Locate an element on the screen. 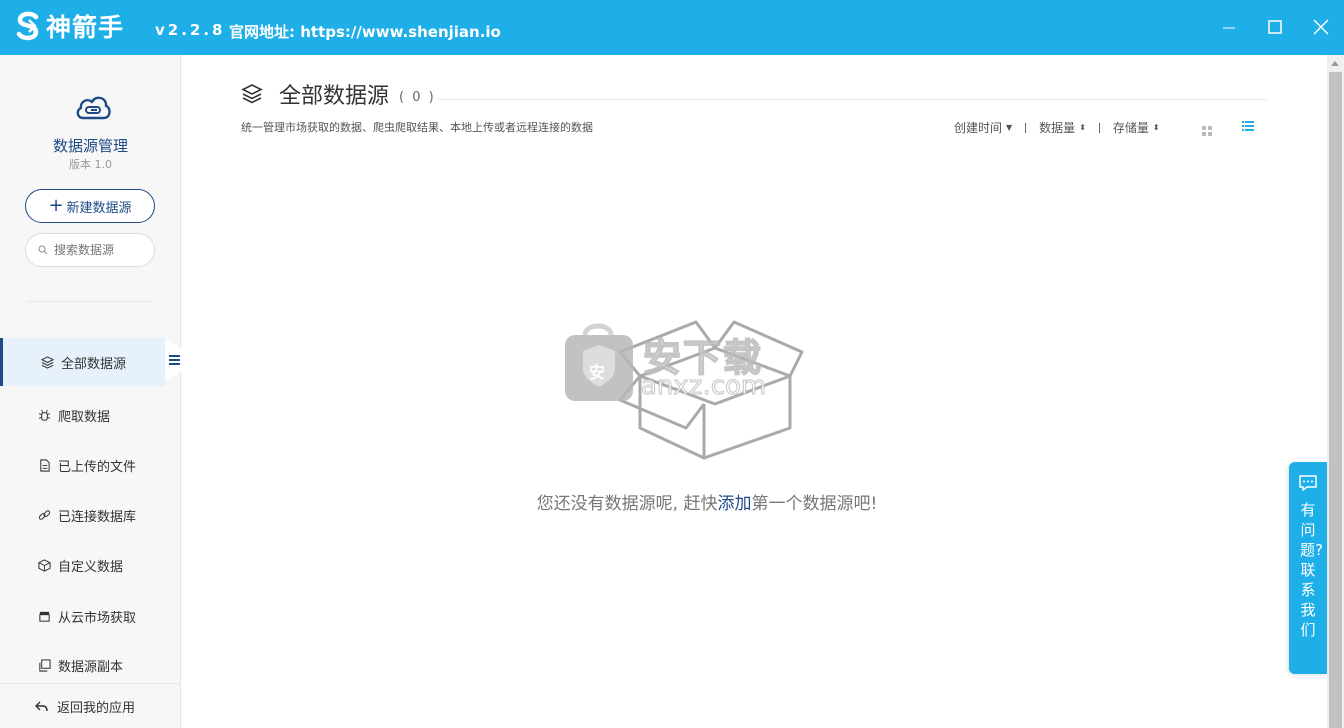  search-input is located at coordinates (100, 250).